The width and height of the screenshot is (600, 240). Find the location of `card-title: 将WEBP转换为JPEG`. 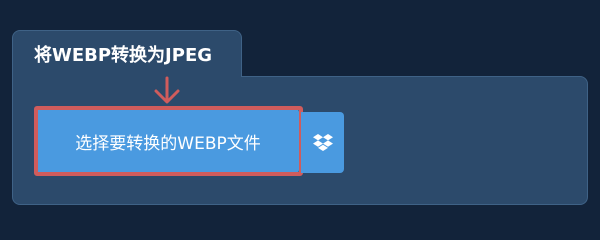

card-title: 将WEBP转换为JPEG is located at coordinates (123, 55).